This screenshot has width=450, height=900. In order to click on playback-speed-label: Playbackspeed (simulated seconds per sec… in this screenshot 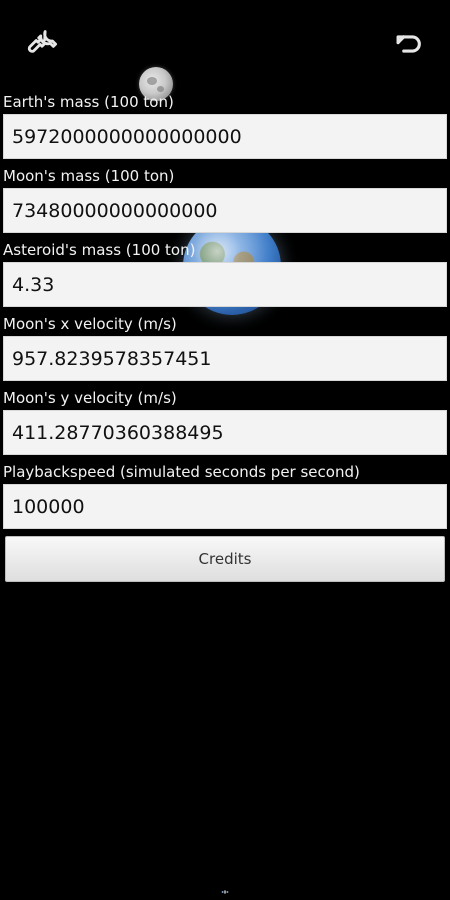, I will do `click(181, 472)`.